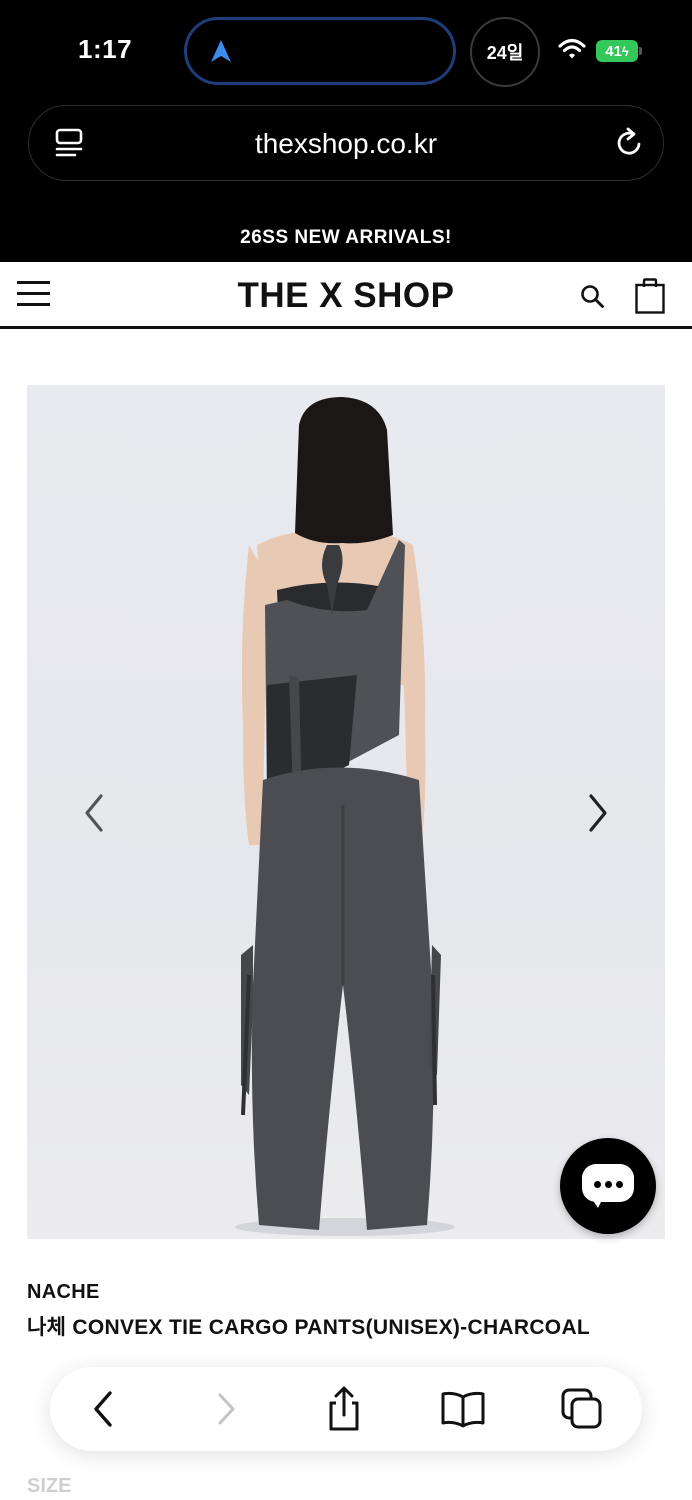 The width and height of the screenshot is (692, 1500). Describe the element at coordinates (346, 240) in the screenshot. I see `announcement-banner: 26SS NEW ARRIVALS!` at that location.